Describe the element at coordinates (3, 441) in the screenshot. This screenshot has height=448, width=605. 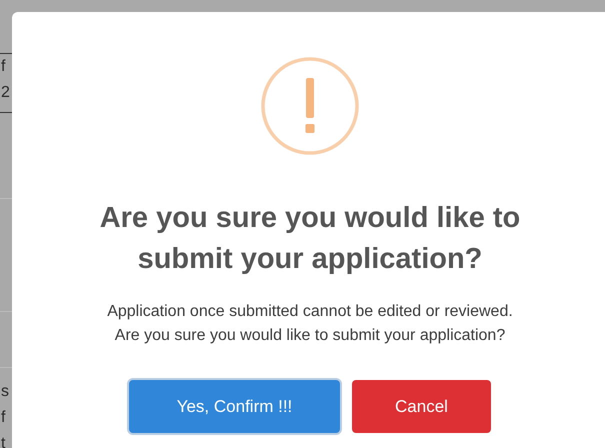
I see `text-fragment: t` at that location.